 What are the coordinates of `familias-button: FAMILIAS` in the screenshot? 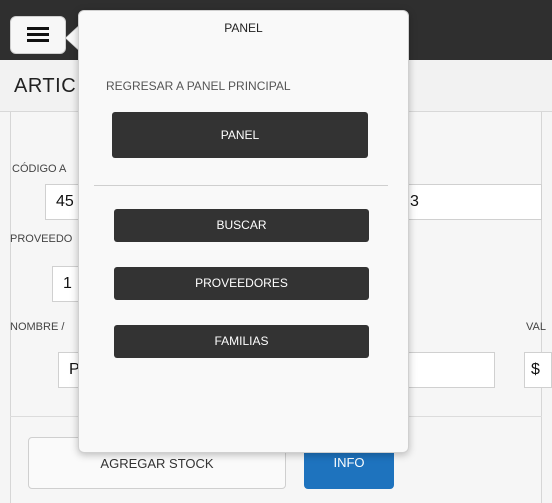 It's located at (241, 341).